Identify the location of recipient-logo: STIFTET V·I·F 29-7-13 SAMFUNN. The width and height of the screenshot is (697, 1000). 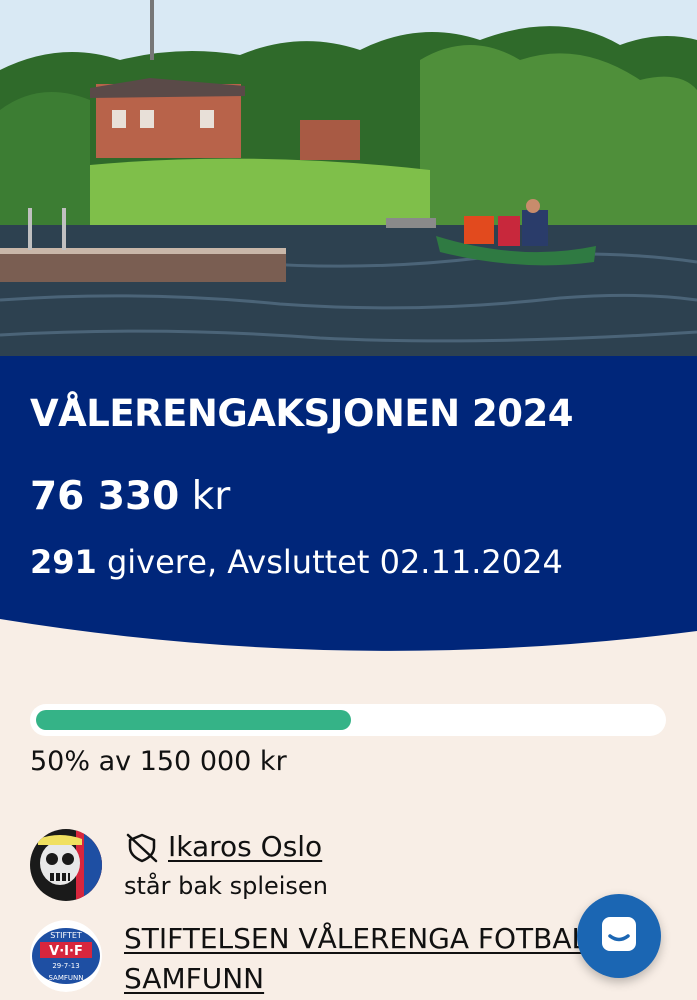
(66, 956).